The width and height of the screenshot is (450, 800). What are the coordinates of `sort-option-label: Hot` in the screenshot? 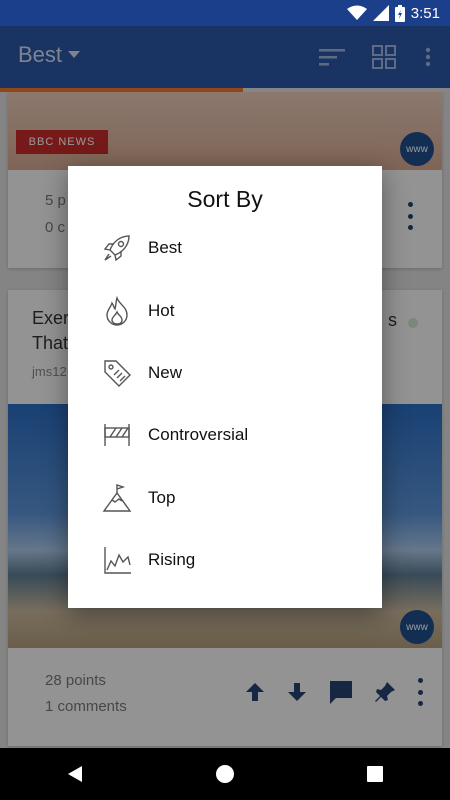 It's located at (161, 310).